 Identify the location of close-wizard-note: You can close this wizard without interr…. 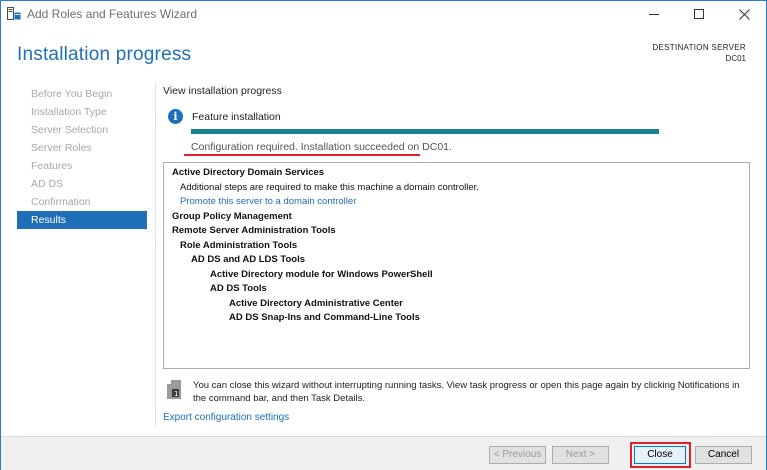
(466, 392).